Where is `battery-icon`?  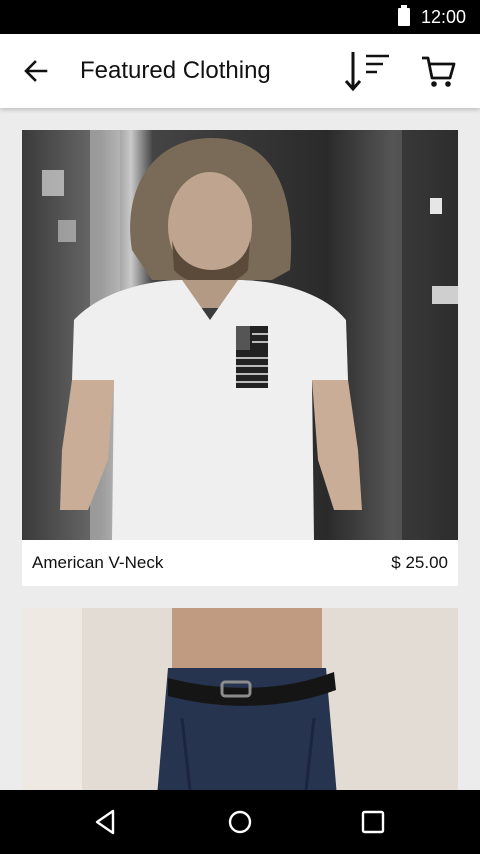
battery-icon is located at coordinates (404, 15).